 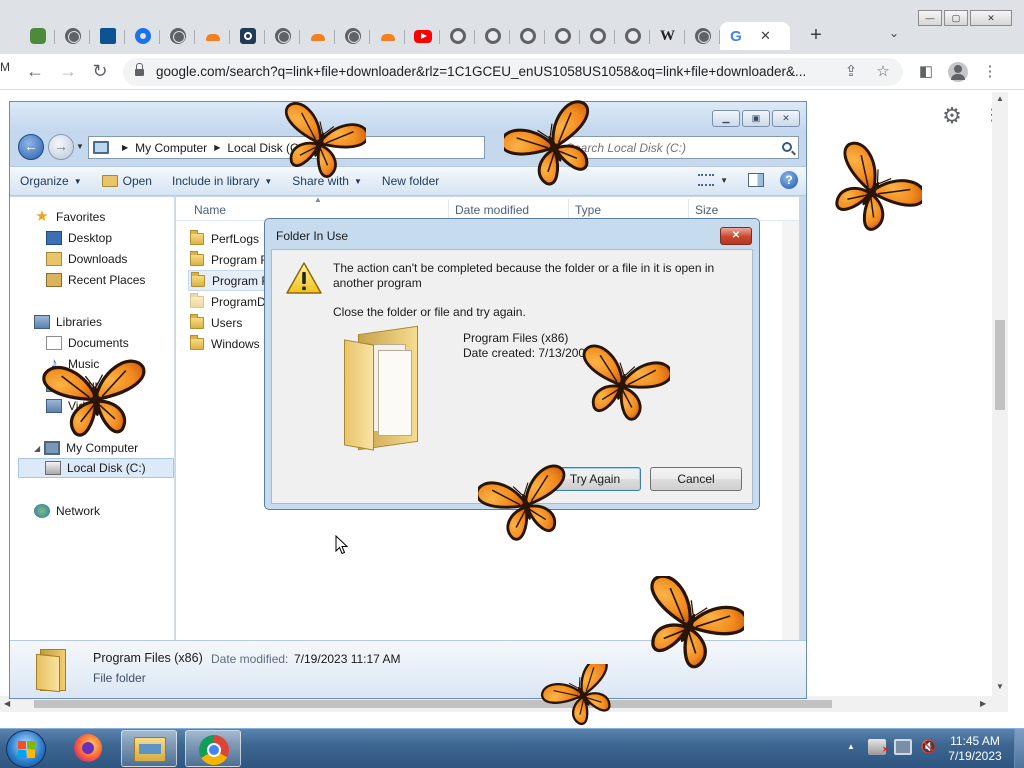 I want to click on nav-recent-places: Recent Places, so click(x=95, y=280).